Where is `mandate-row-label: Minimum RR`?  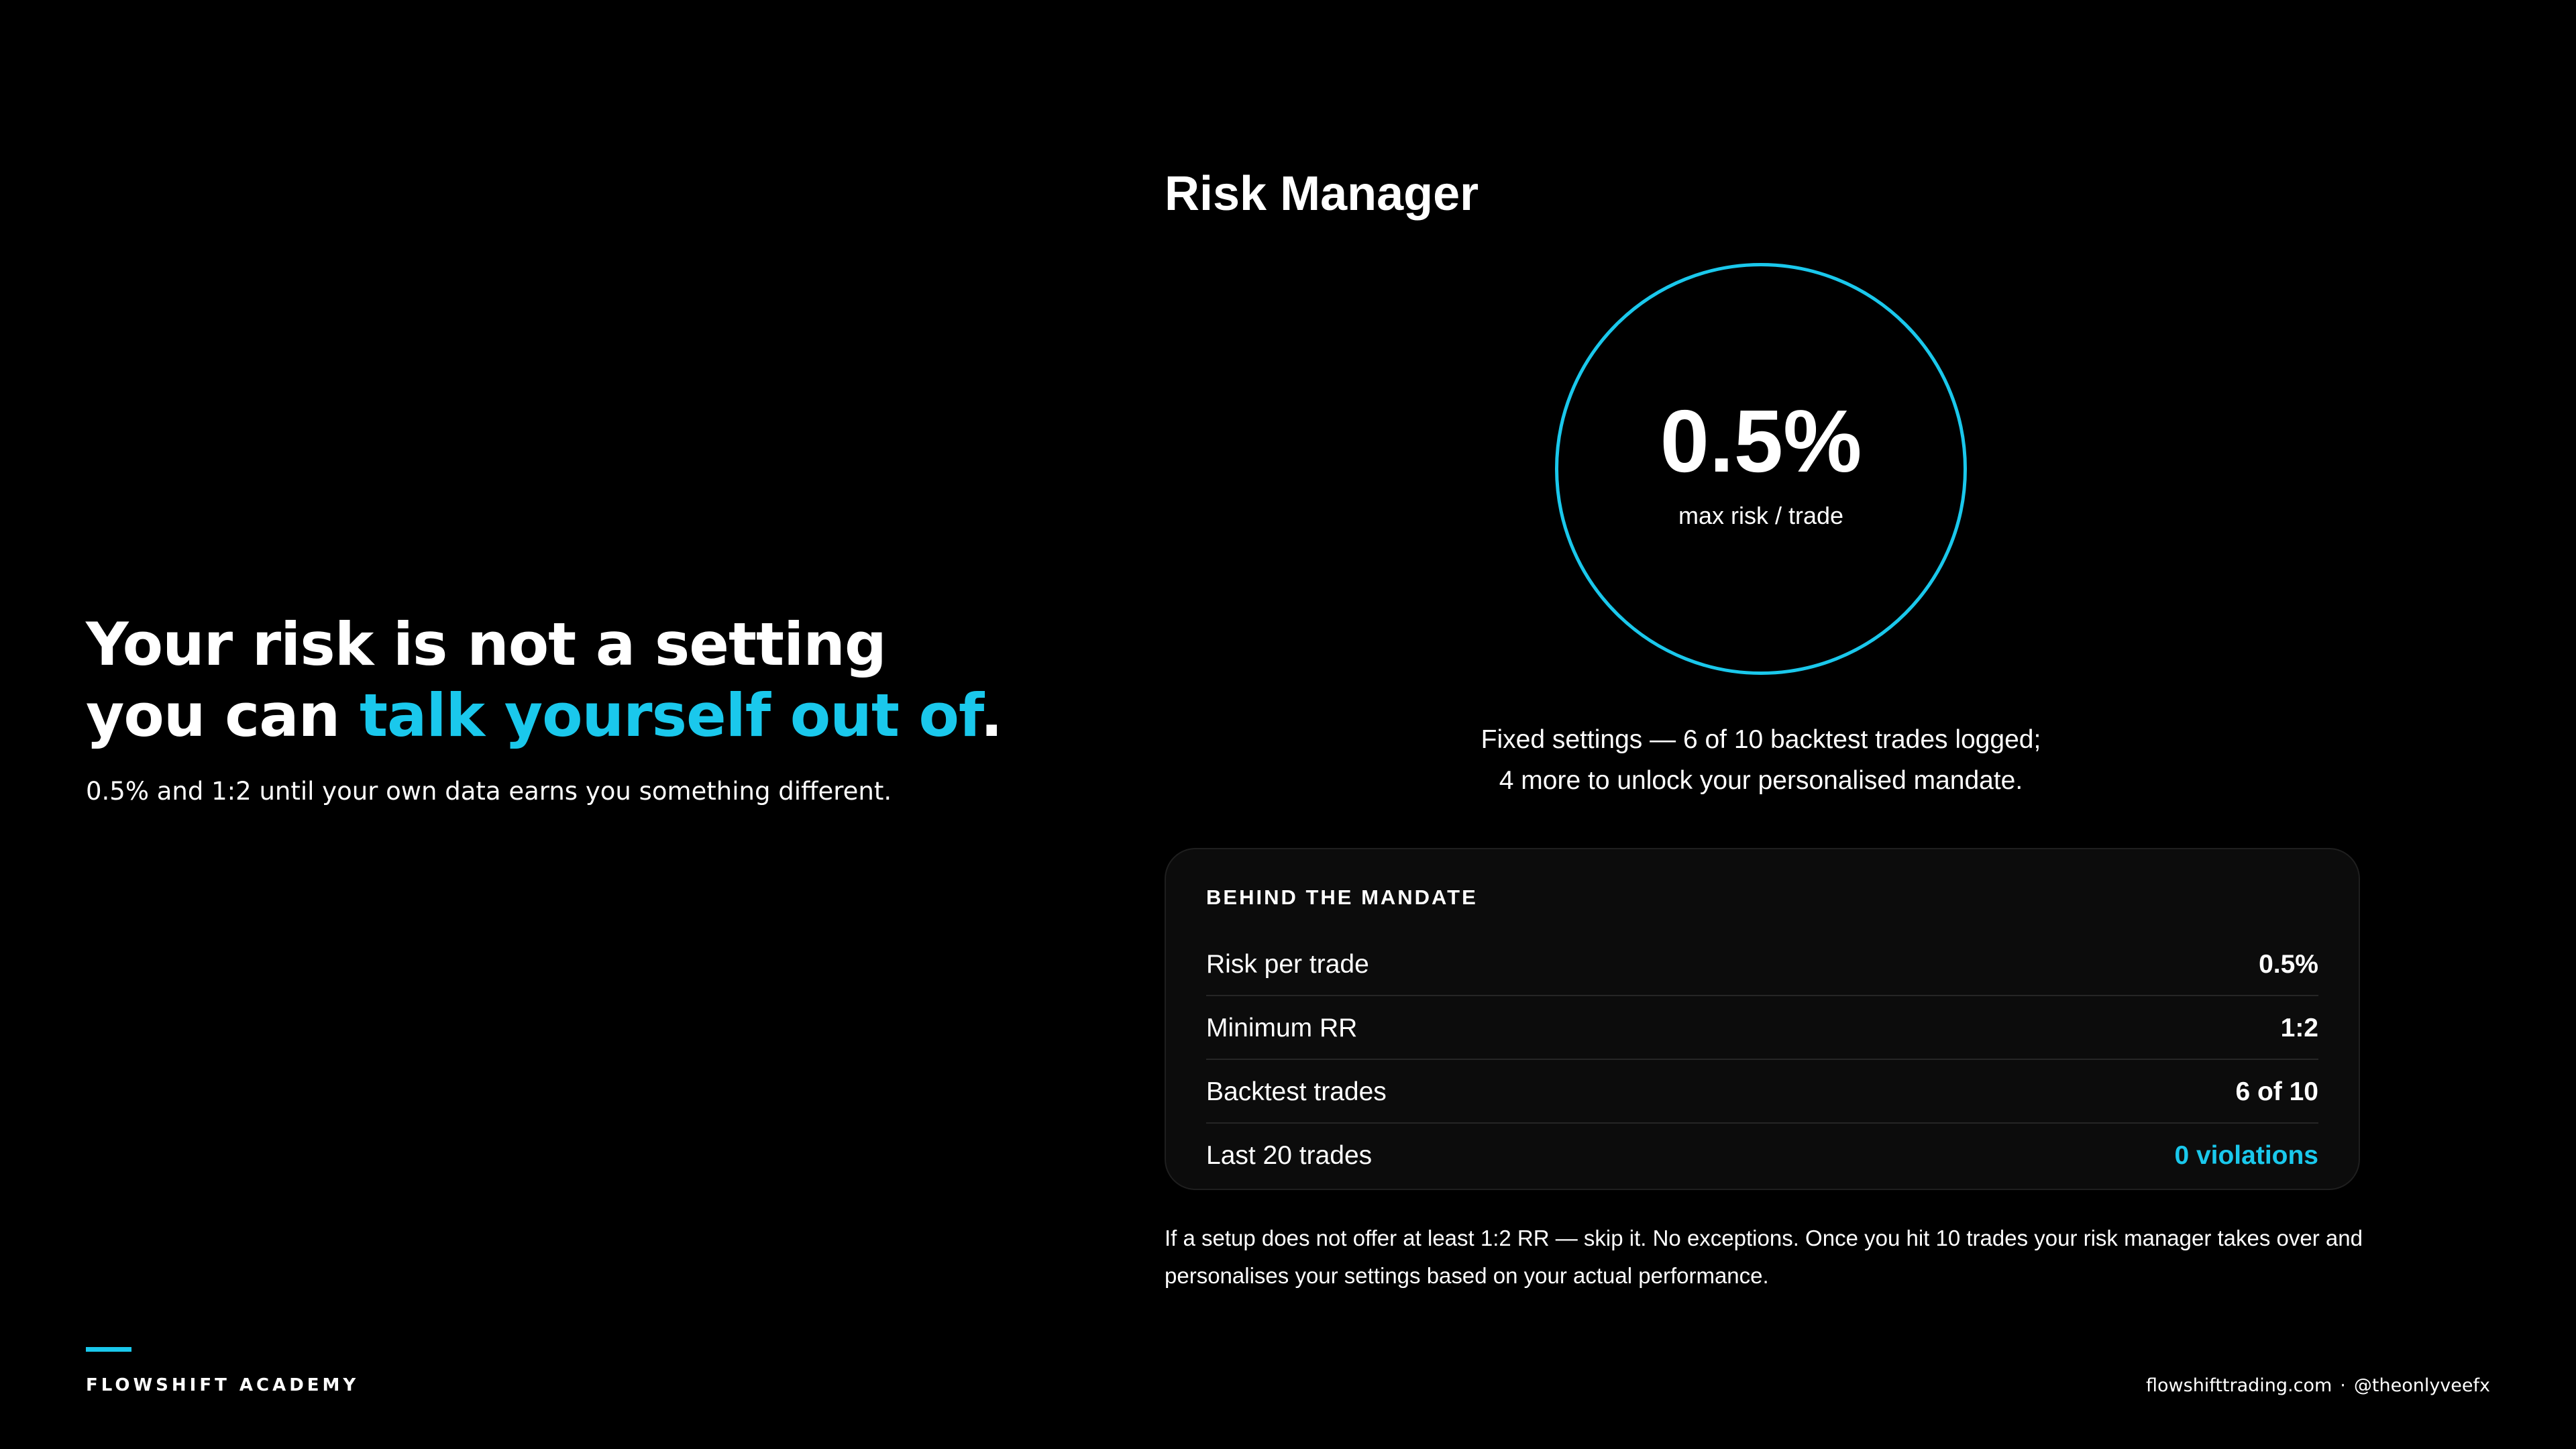 mandate-row-label: Minimum RR is located at coordinates (1282, 1028).